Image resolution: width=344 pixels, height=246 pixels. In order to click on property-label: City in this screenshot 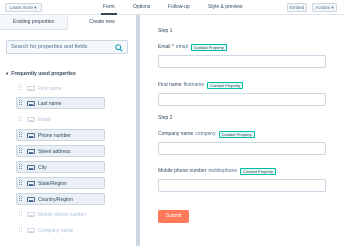, I will do `click(42, 167)`.